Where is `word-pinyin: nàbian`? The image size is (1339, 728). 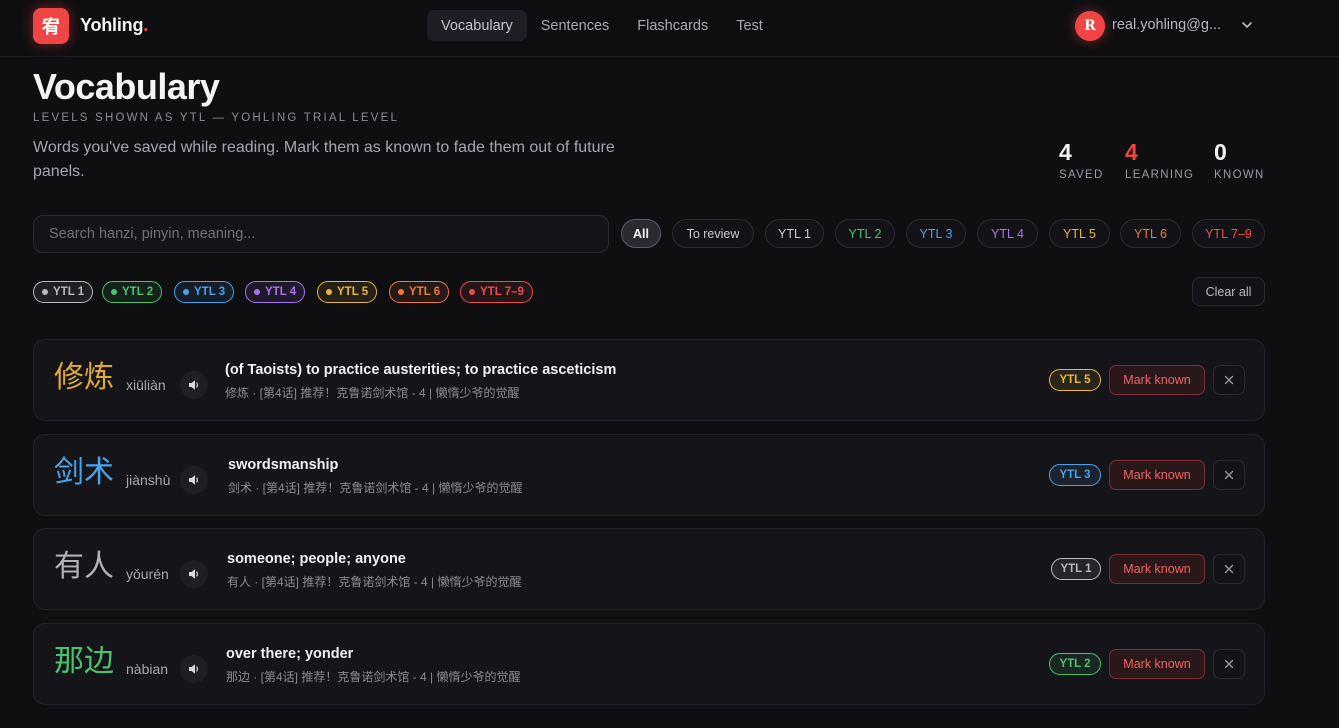 word-pinyin: nàbian is located at coordinates (147, 669).